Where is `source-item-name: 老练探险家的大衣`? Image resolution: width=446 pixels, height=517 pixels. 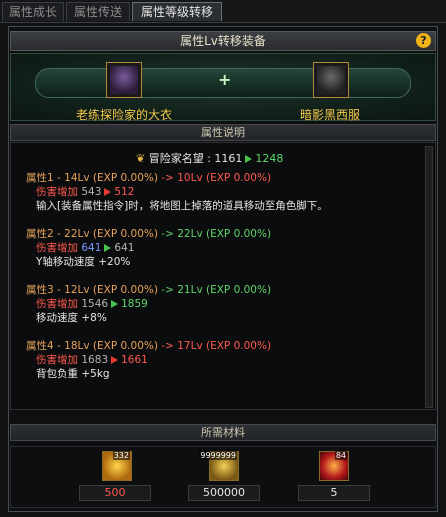
source-item-name: 老练探险家的大衣 is located at coordinates (124, 115).